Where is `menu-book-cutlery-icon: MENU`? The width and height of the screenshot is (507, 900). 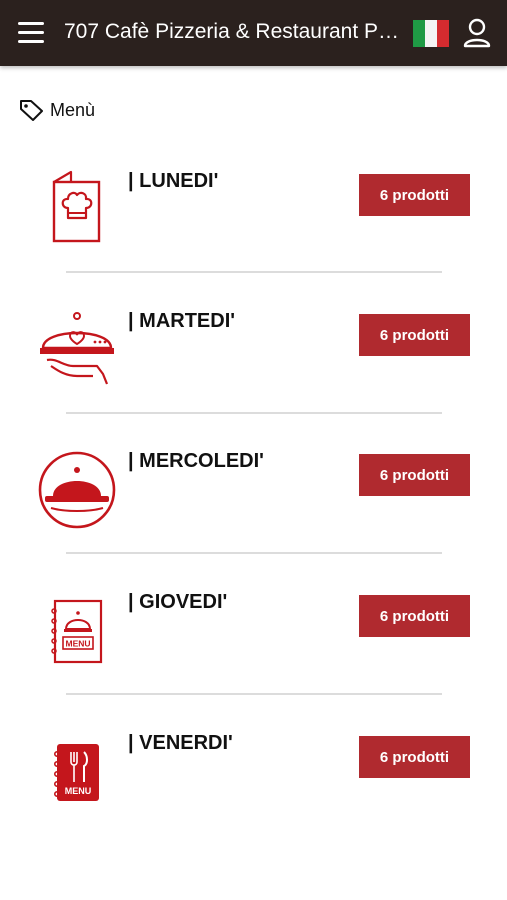
menu-book-cutlery-icon: MENU is located at coordinates (76, 772).